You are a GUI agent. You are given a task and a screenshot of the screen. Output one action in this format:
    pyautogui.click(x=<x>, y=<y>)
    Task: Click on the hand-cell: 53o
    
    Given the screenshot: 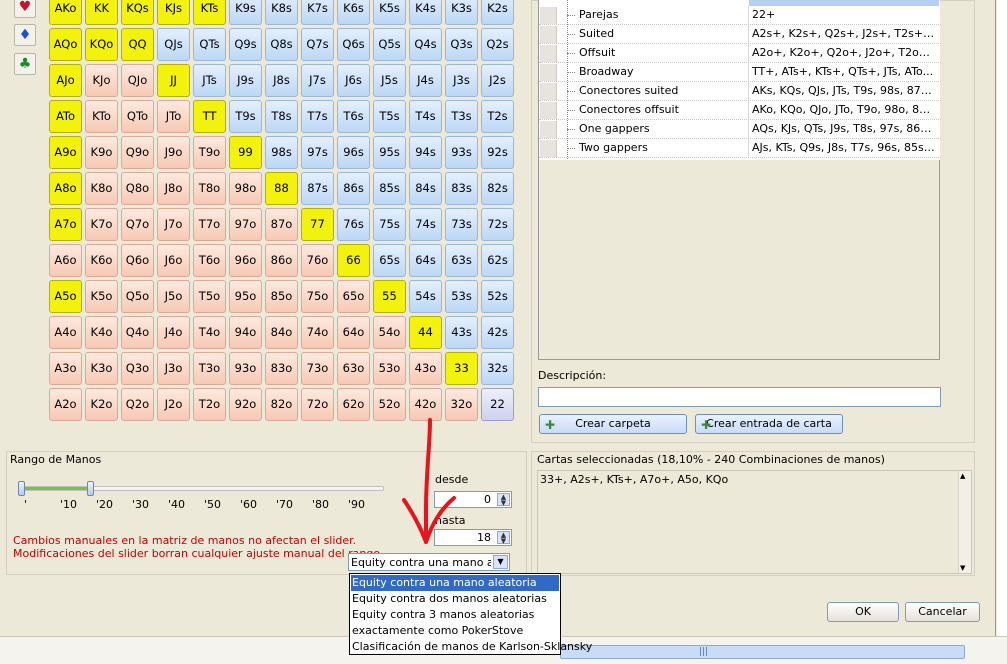 What is the action you would take?
    pyautogui.click(x=389, y=368)
    